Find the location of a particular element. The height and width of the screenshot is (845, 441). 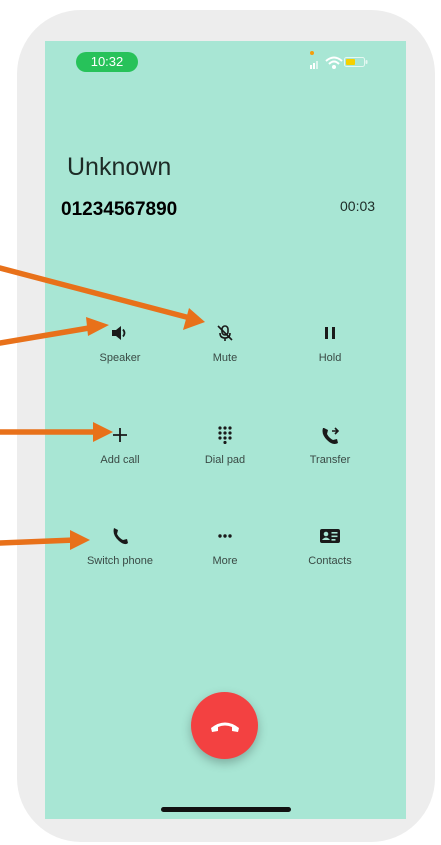

arrowhead-mute is located at coordinates (194, 319).